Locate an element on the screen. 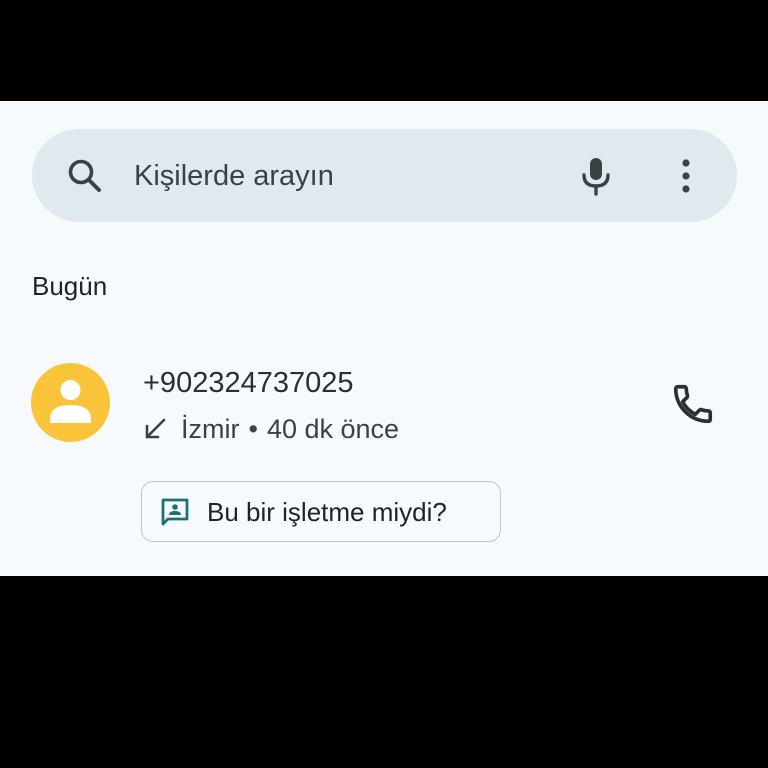 Image resolution: width=768 pixels, height=768 pixels. business-feedback-icon is located at coordinates (175, 512).